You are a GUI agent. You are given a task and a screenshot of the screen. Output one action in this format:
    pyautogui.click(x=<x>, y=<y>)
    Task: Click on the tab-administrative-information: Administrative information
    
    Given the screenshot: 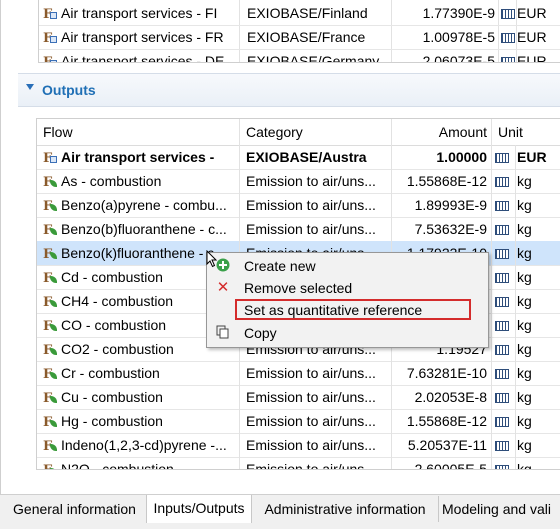 What is the action you would take?
    pyautogui.click(x=345, y=509)
    